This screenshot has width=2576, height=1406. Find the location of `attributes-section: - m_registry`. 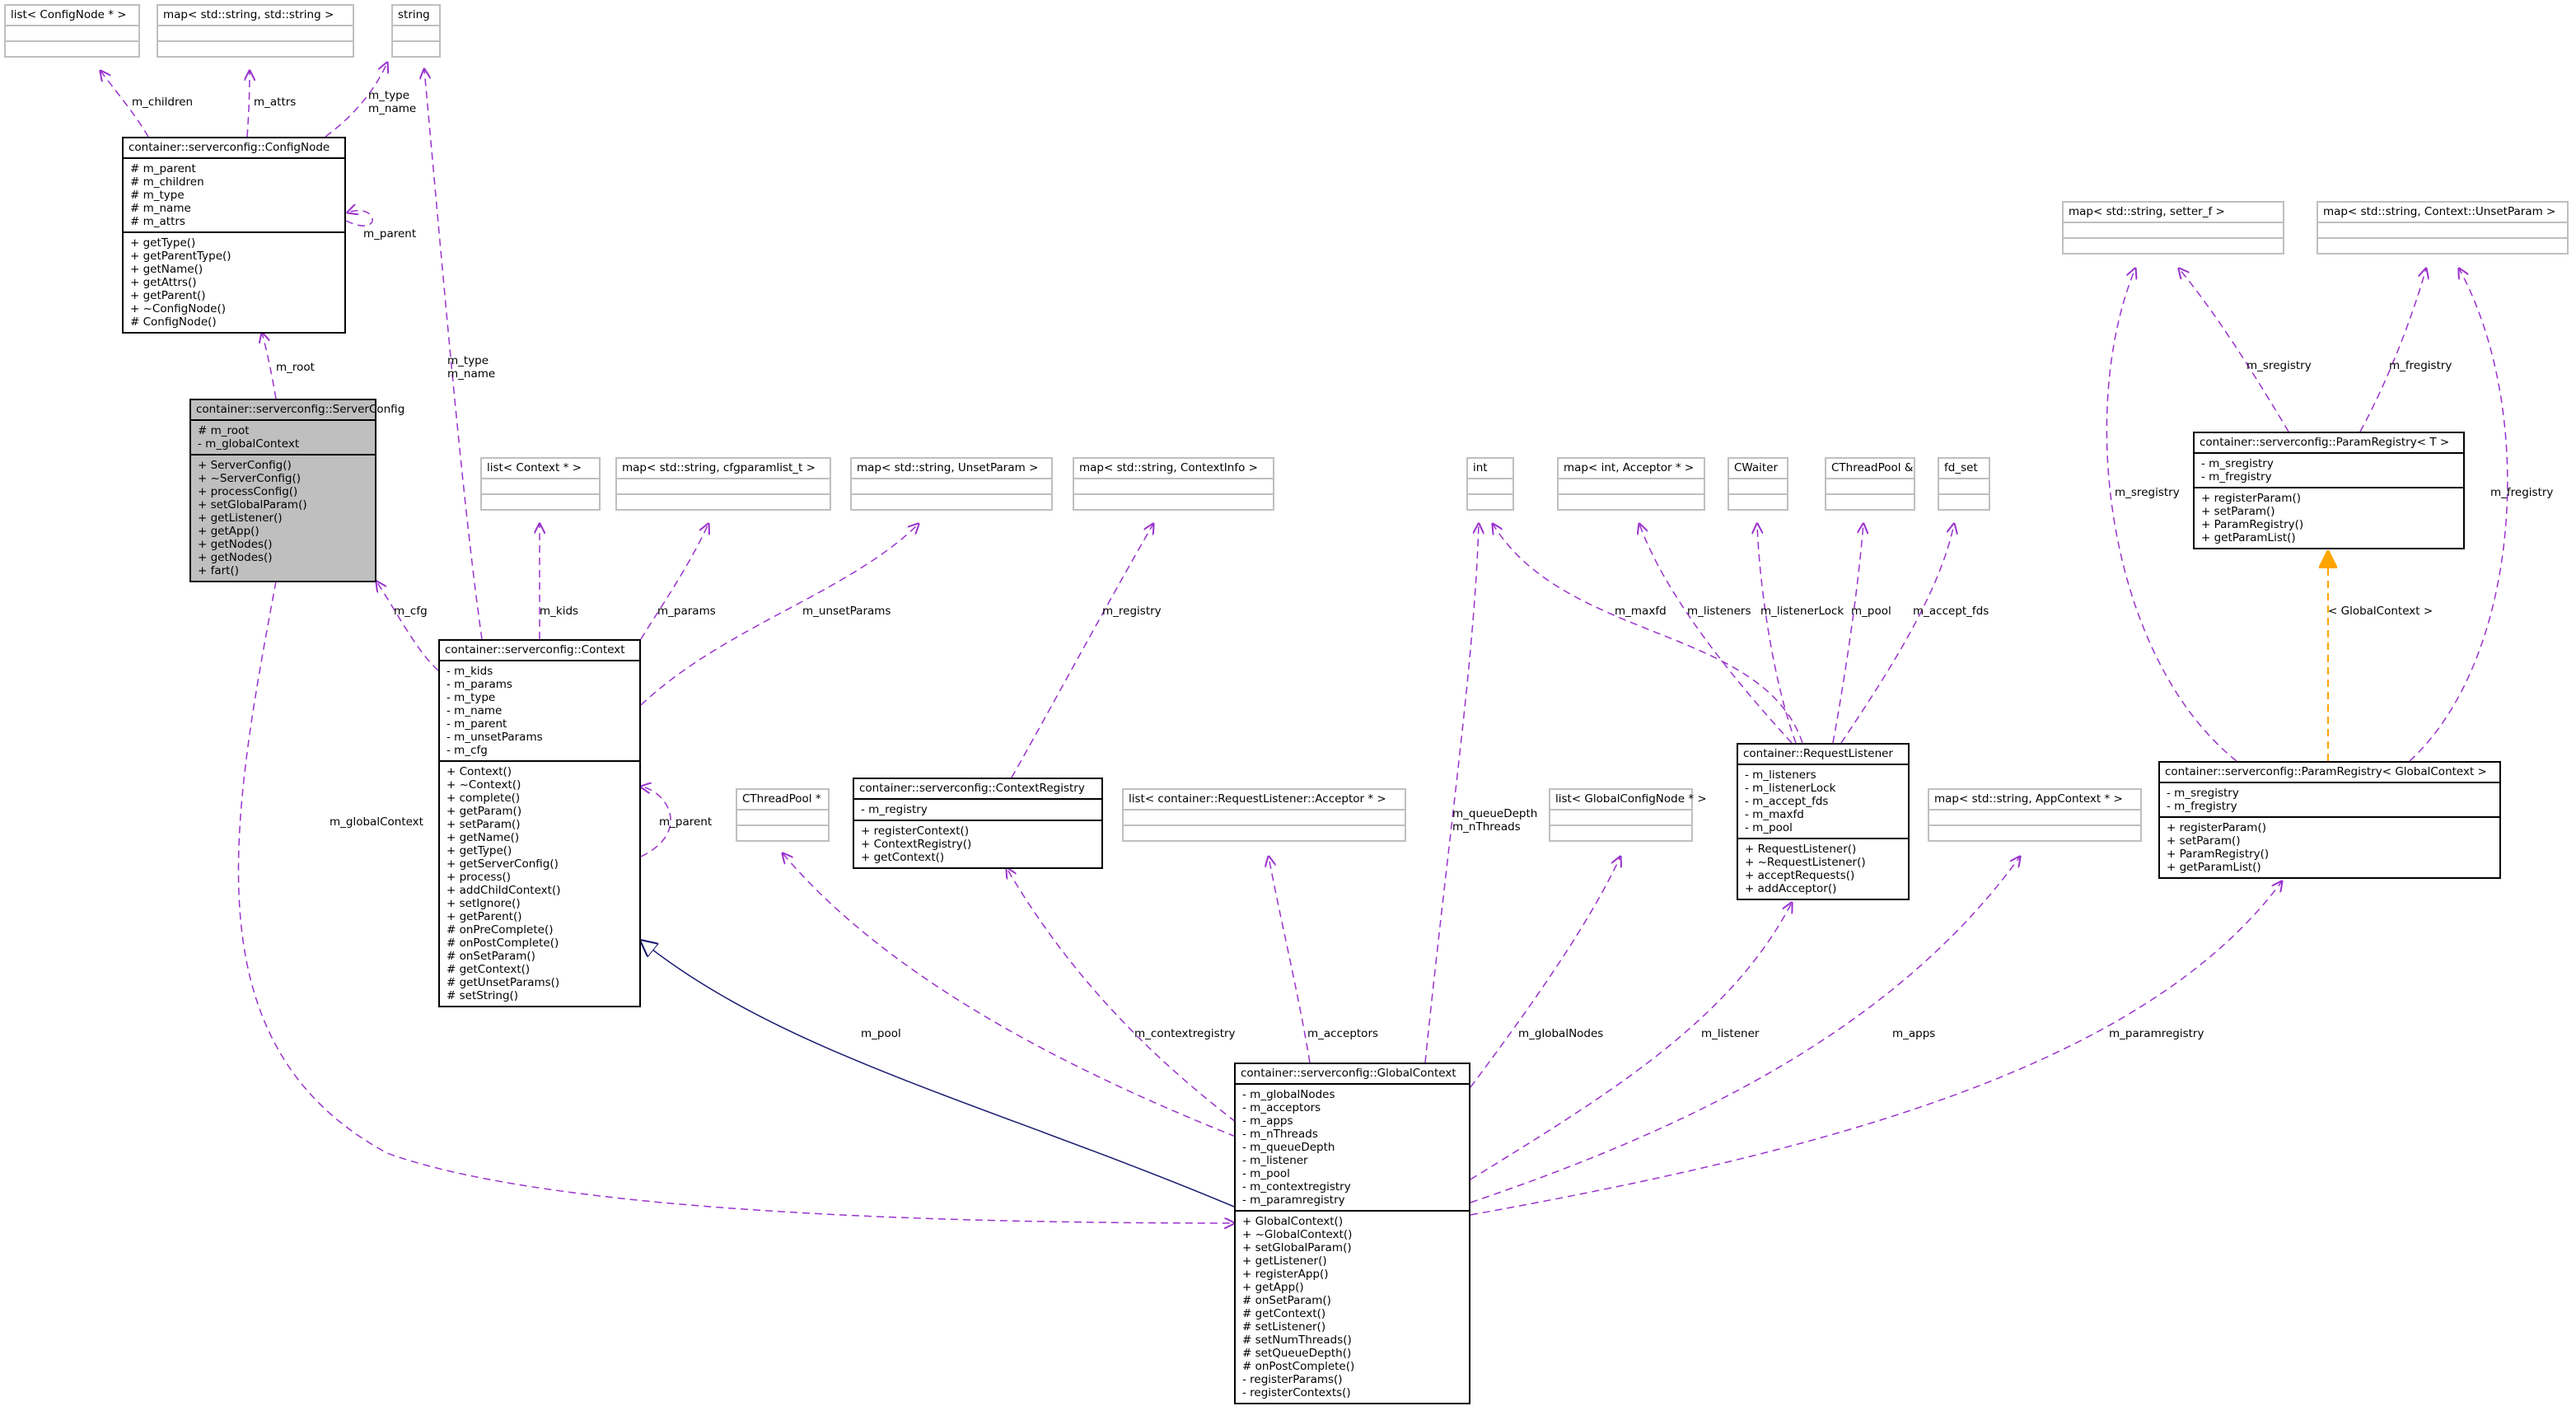

attributes-section: - m_registry is located at coordinates (978, 809).